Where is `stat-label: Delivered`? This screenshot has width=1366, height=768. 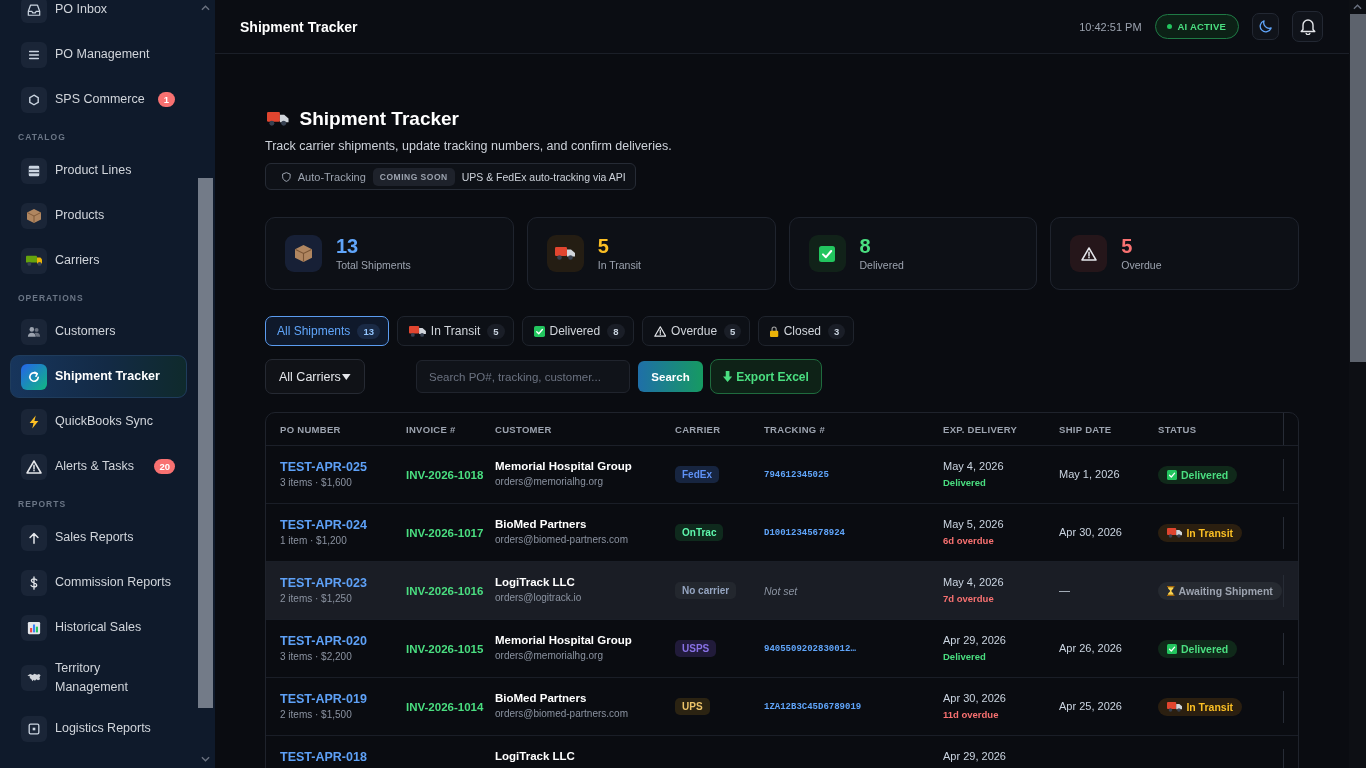
stat-label: Delivered is located at coordinates (881, 265).